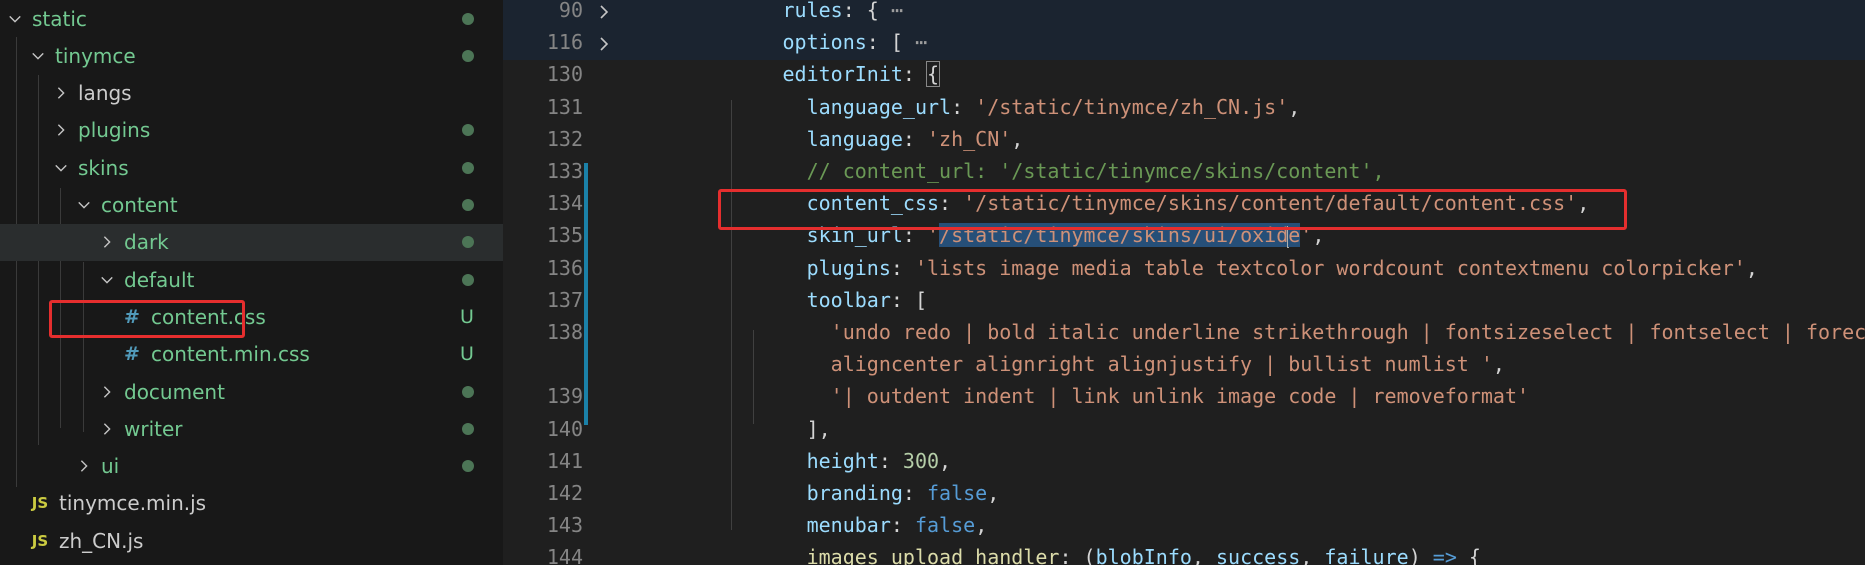  I want to click on code-line: branding: false,, so click(819, 493).